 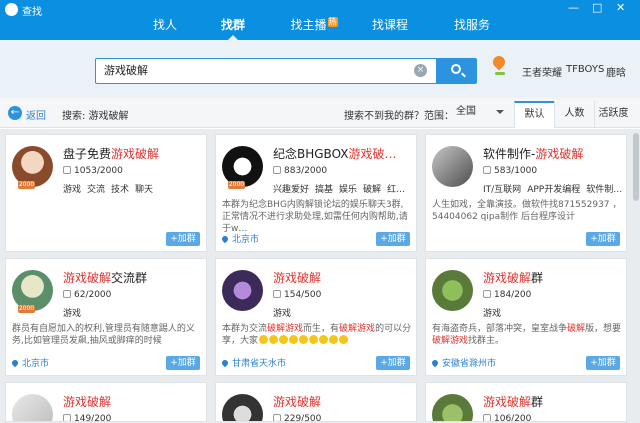 I want to click on member-count-value: 184/200, so click(x=513, y=295).